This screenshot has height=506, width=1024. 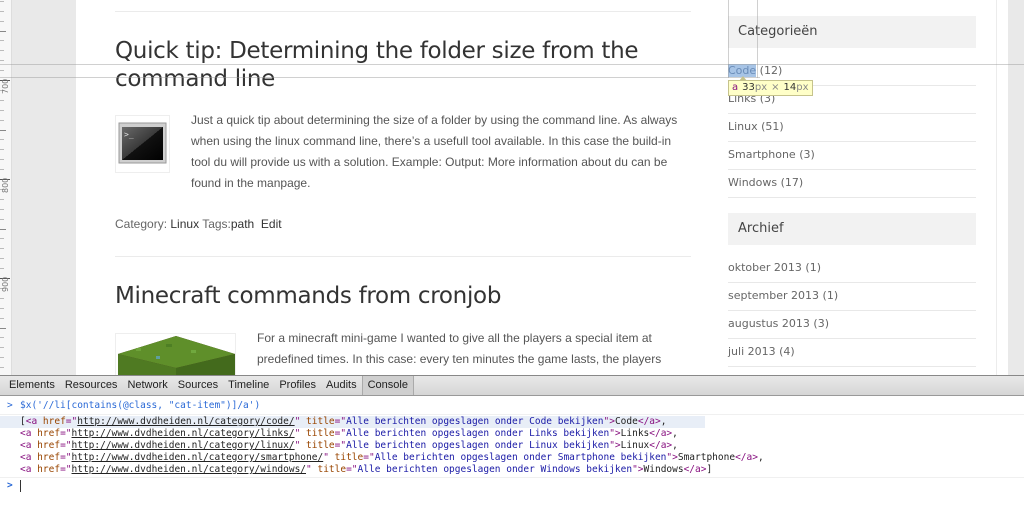 I want to click on archive-item: september 2013 (1), so click(x=852, y=297).